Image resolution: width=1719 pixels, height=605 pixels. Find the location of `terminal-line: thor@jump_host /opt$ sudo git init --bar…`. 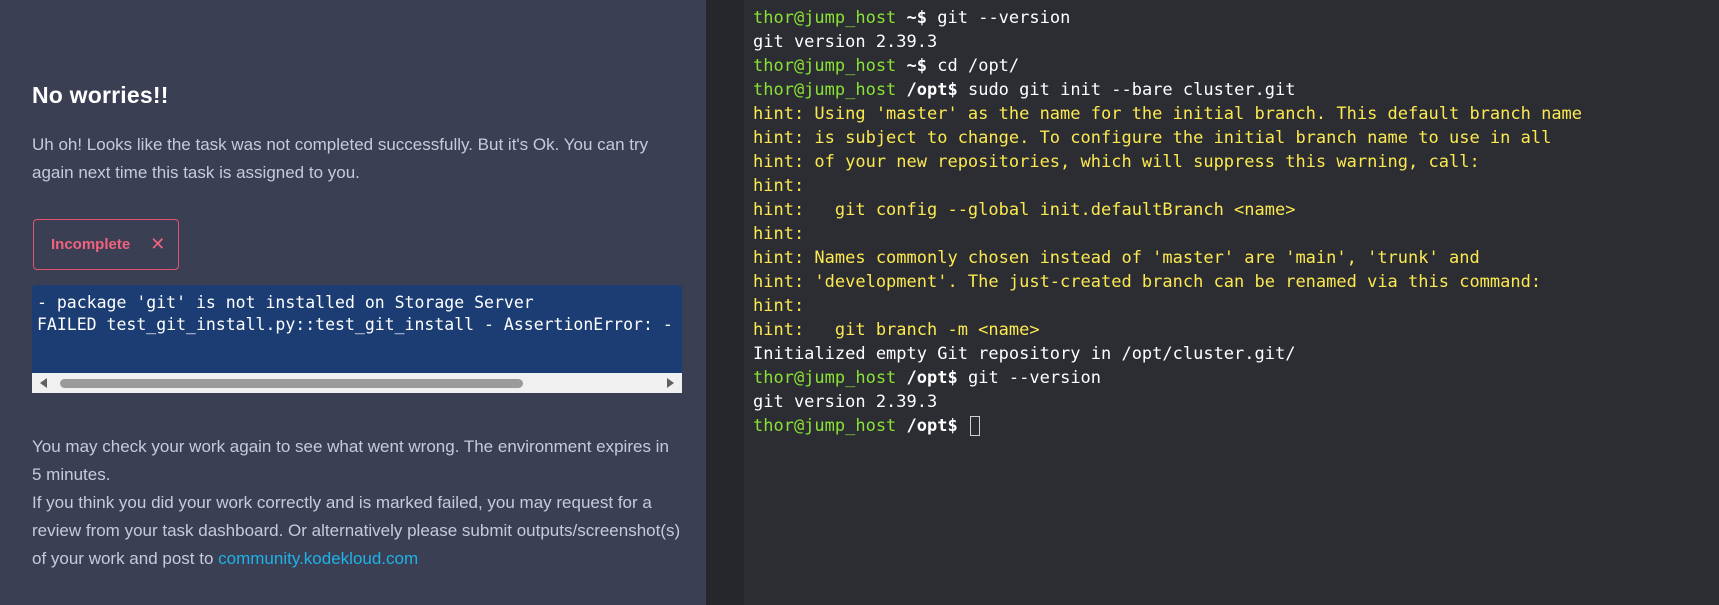

terminal-line: thor@jump_host /opt$ sudo git init --bar… is located at coordinates (1236, 90).